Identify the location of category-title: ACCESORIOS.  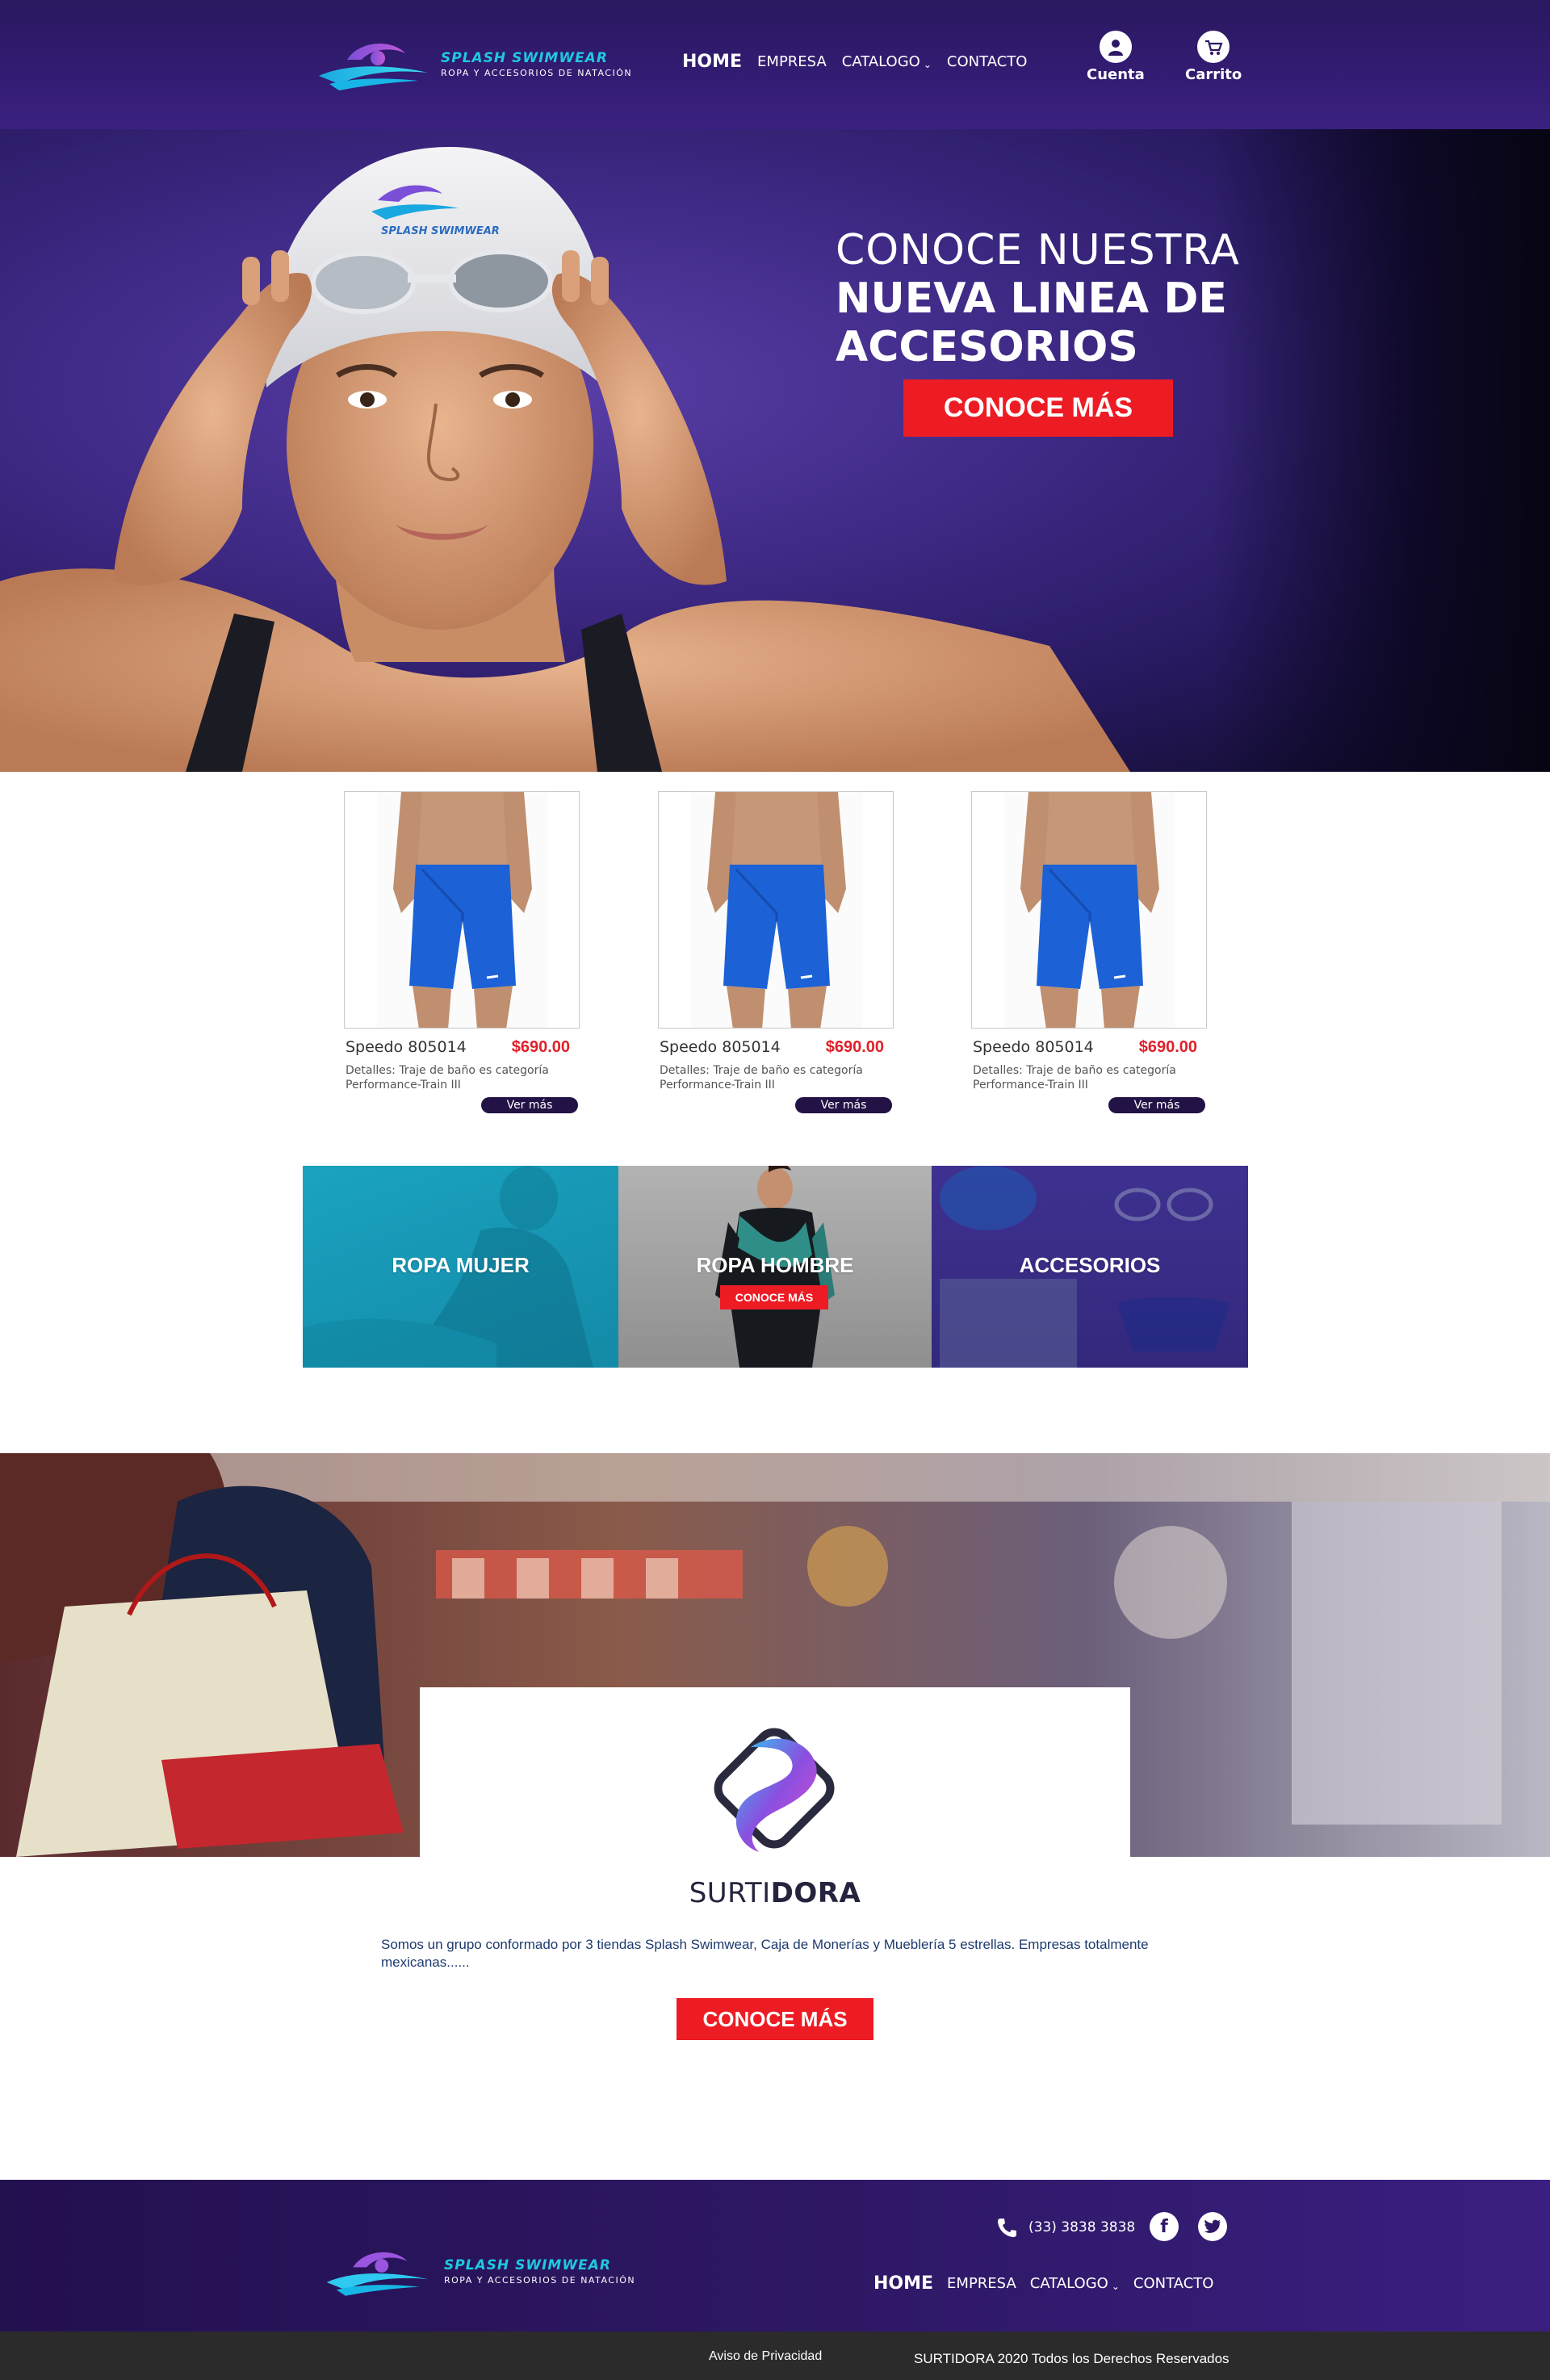
(1090, 1265).